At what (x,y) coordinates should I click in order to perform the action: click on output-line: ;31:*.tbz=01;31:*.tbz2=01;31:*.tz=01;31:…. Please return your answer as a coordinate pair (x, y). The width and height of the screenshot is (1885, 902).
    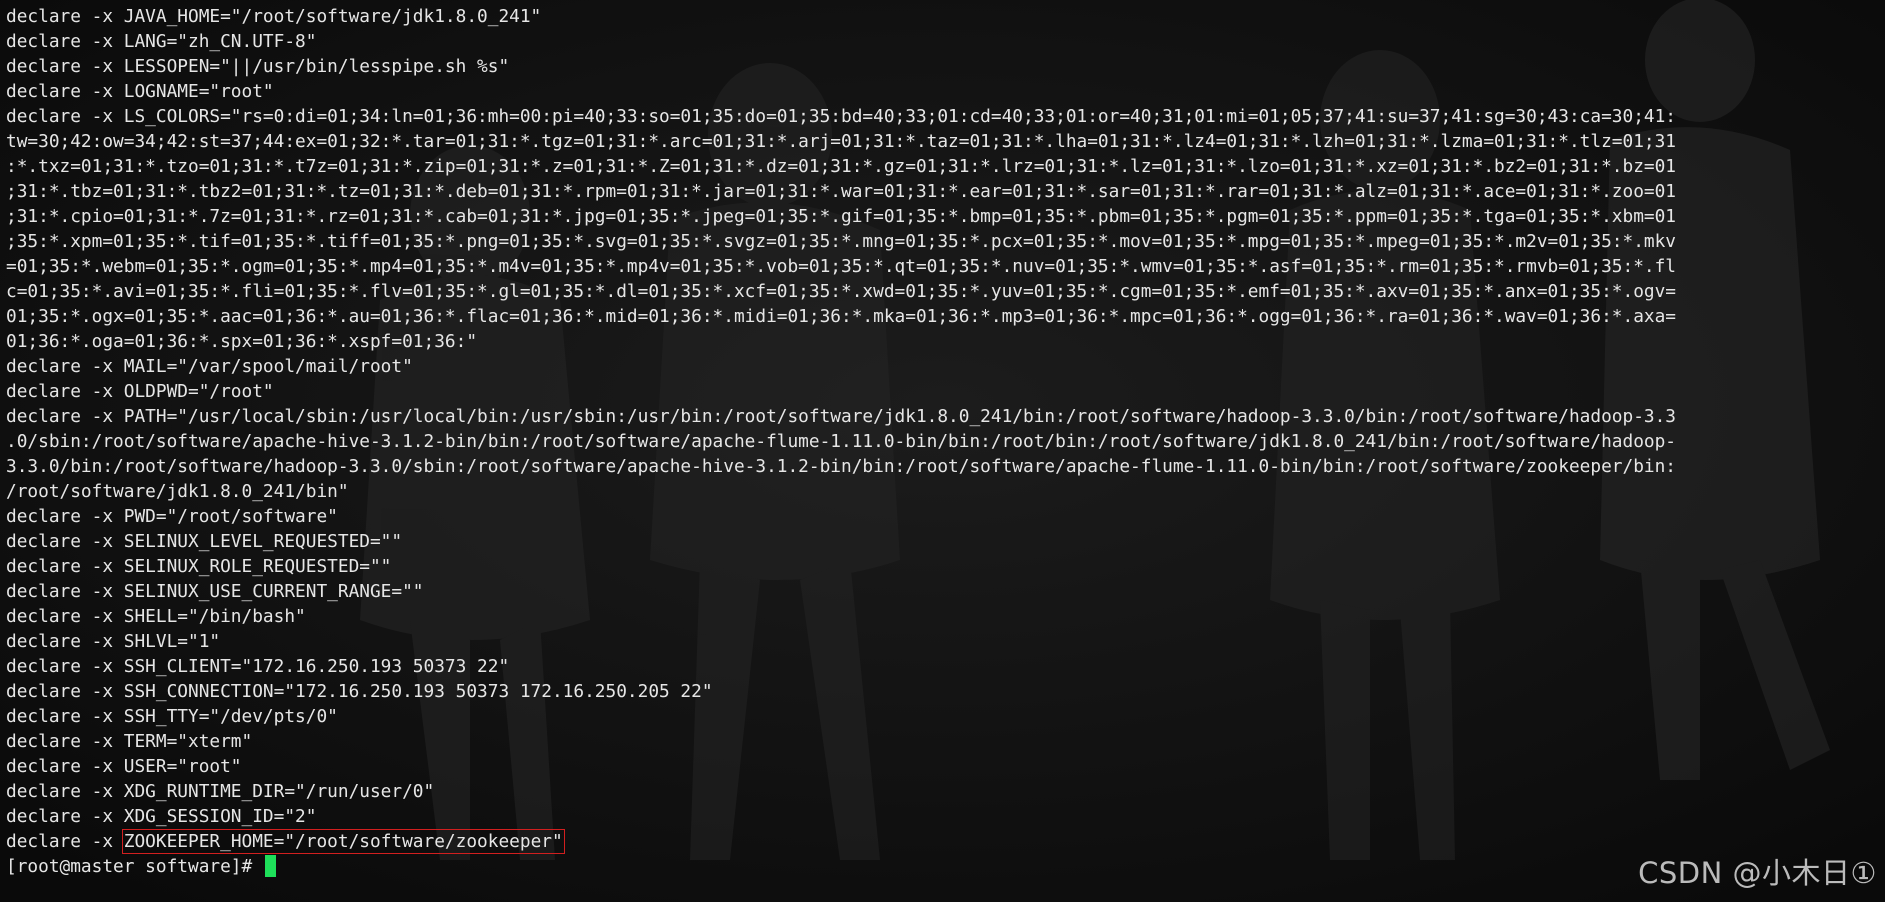
    Looking at the image, I should click on (841, 191).